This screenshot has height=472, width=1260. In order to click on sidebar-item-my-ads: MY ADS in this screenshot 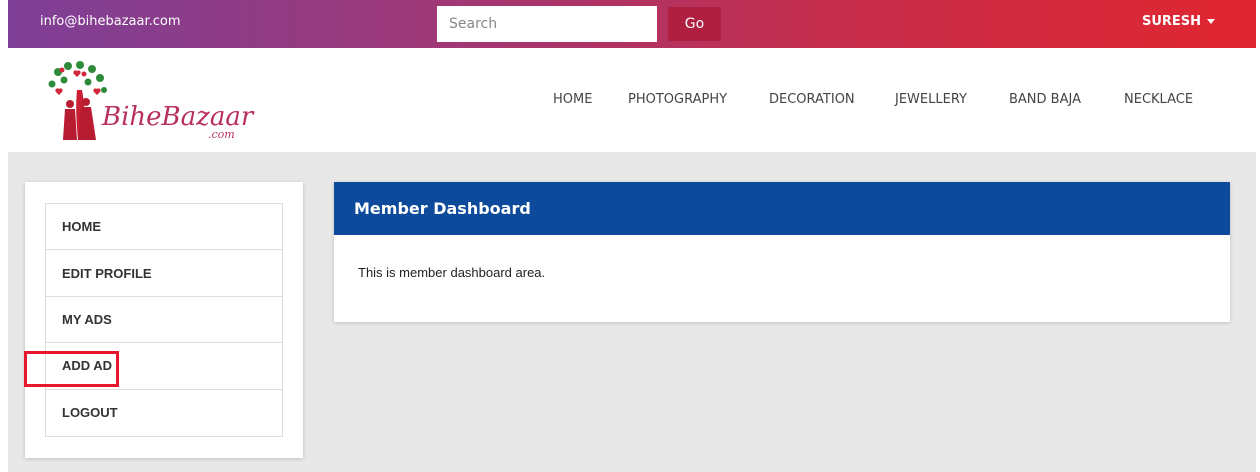, I will do `click(164, 320)`.